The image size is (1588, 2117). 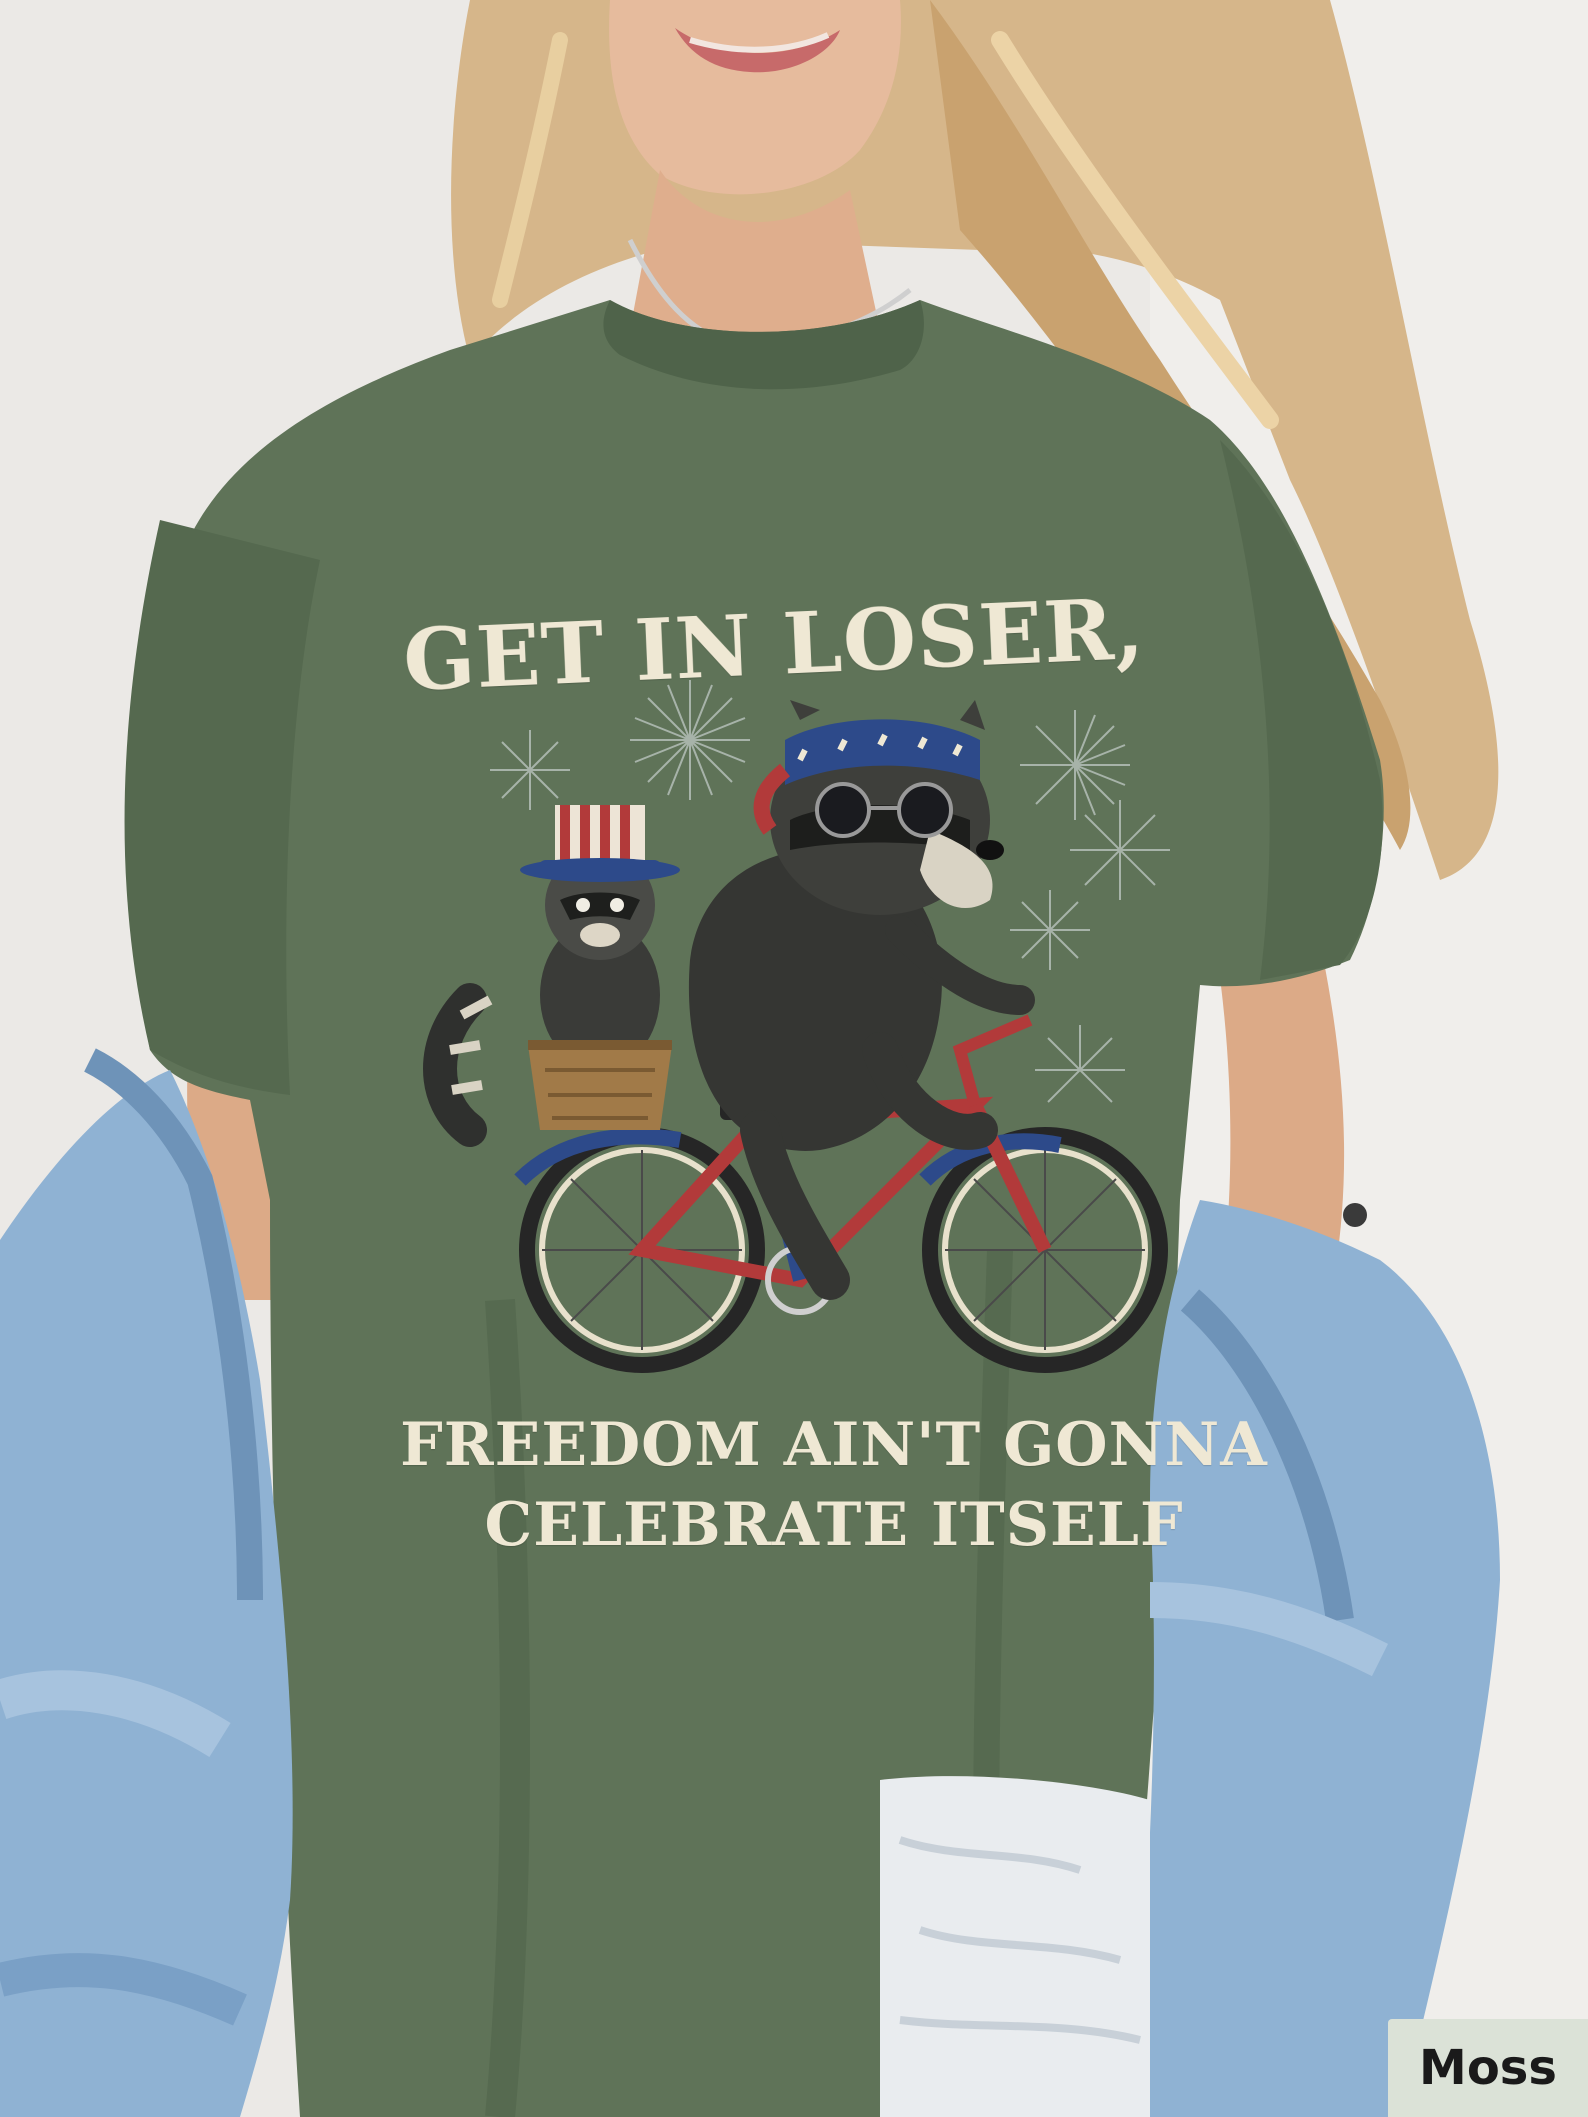 What do you see at coordinates (1015, 1946) in the screenshot?
I see `denim-shorts` at bounding box center [1015, 1946].